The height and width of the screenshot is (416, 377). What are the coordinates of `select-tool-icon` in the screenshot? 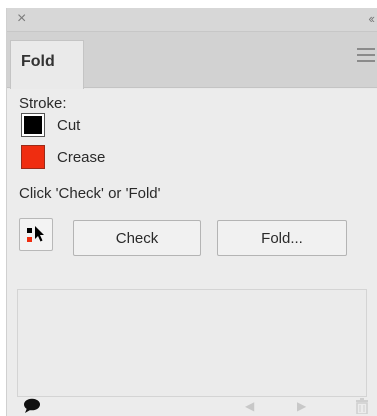 It's located at (39, 234).